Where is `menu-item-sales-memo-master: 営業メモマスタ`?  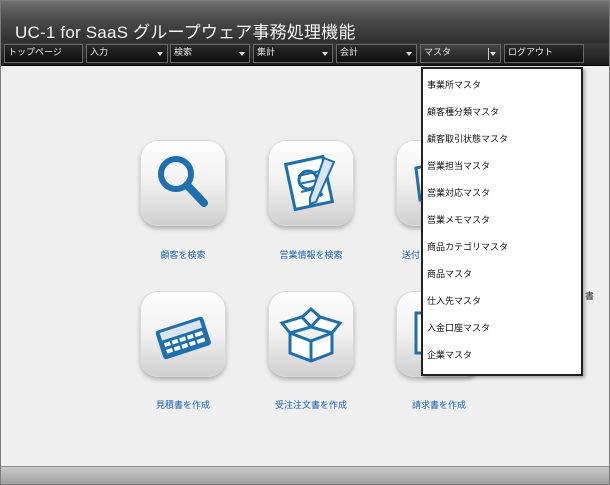 menu-item-sales-memo-master: 営業メモマスタ is located at coordinates (458, 221).